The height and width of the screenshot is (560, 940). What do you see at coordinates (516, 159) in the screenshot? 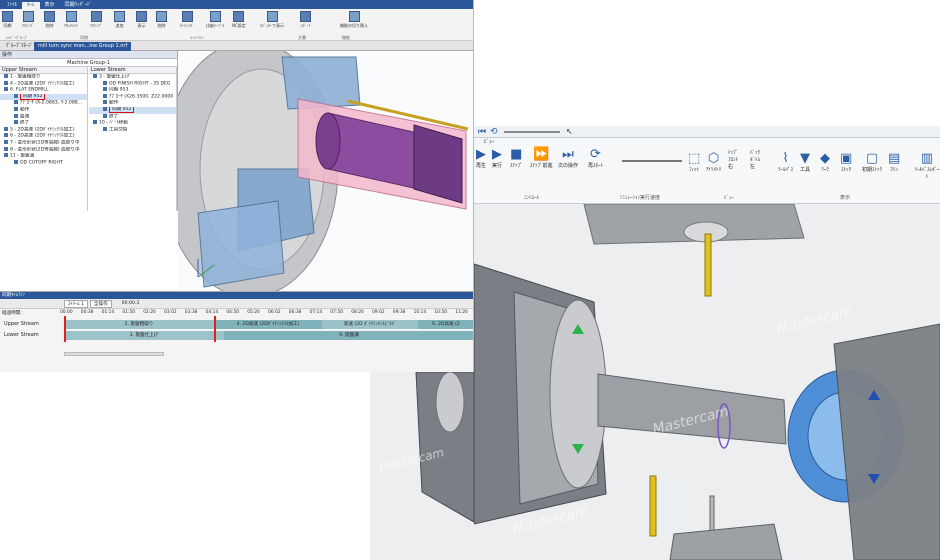
I see `stop-button: ■ ｽﾃｯﾌﾟ` at bounding box center [516, 159].